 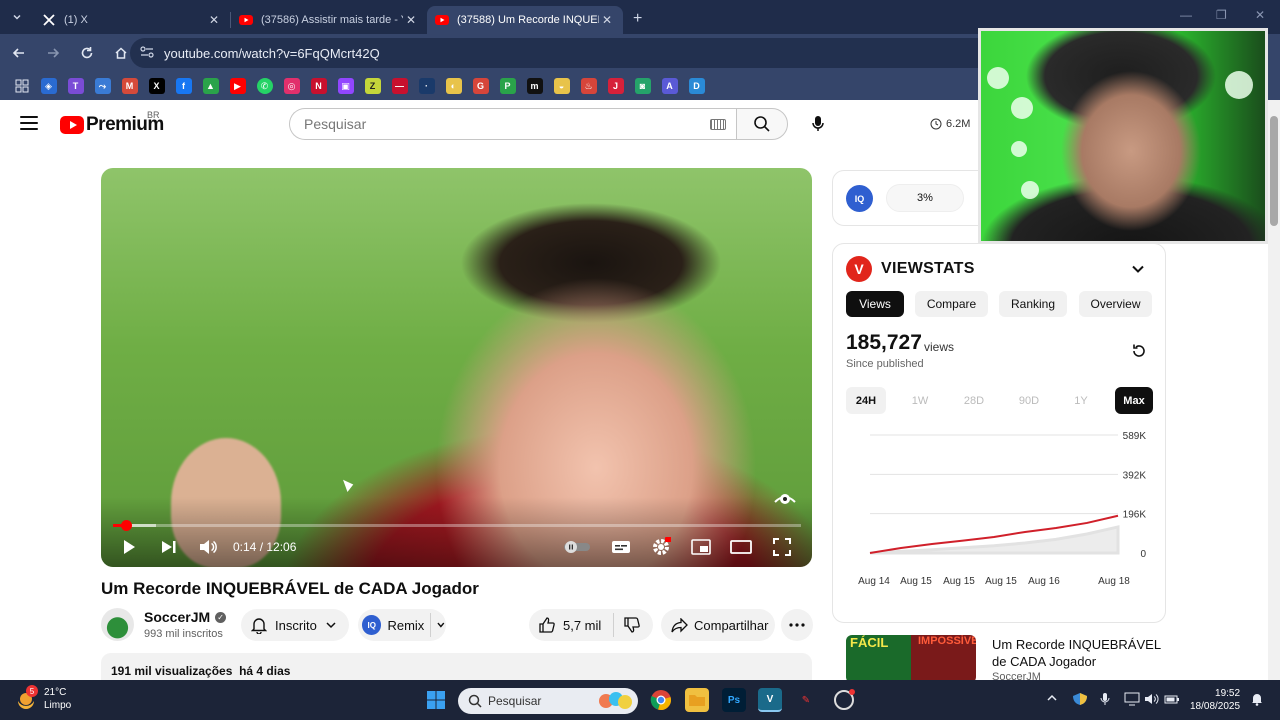 I want to click on iq-logo-icon: IQ, so click(x=859, y=198).